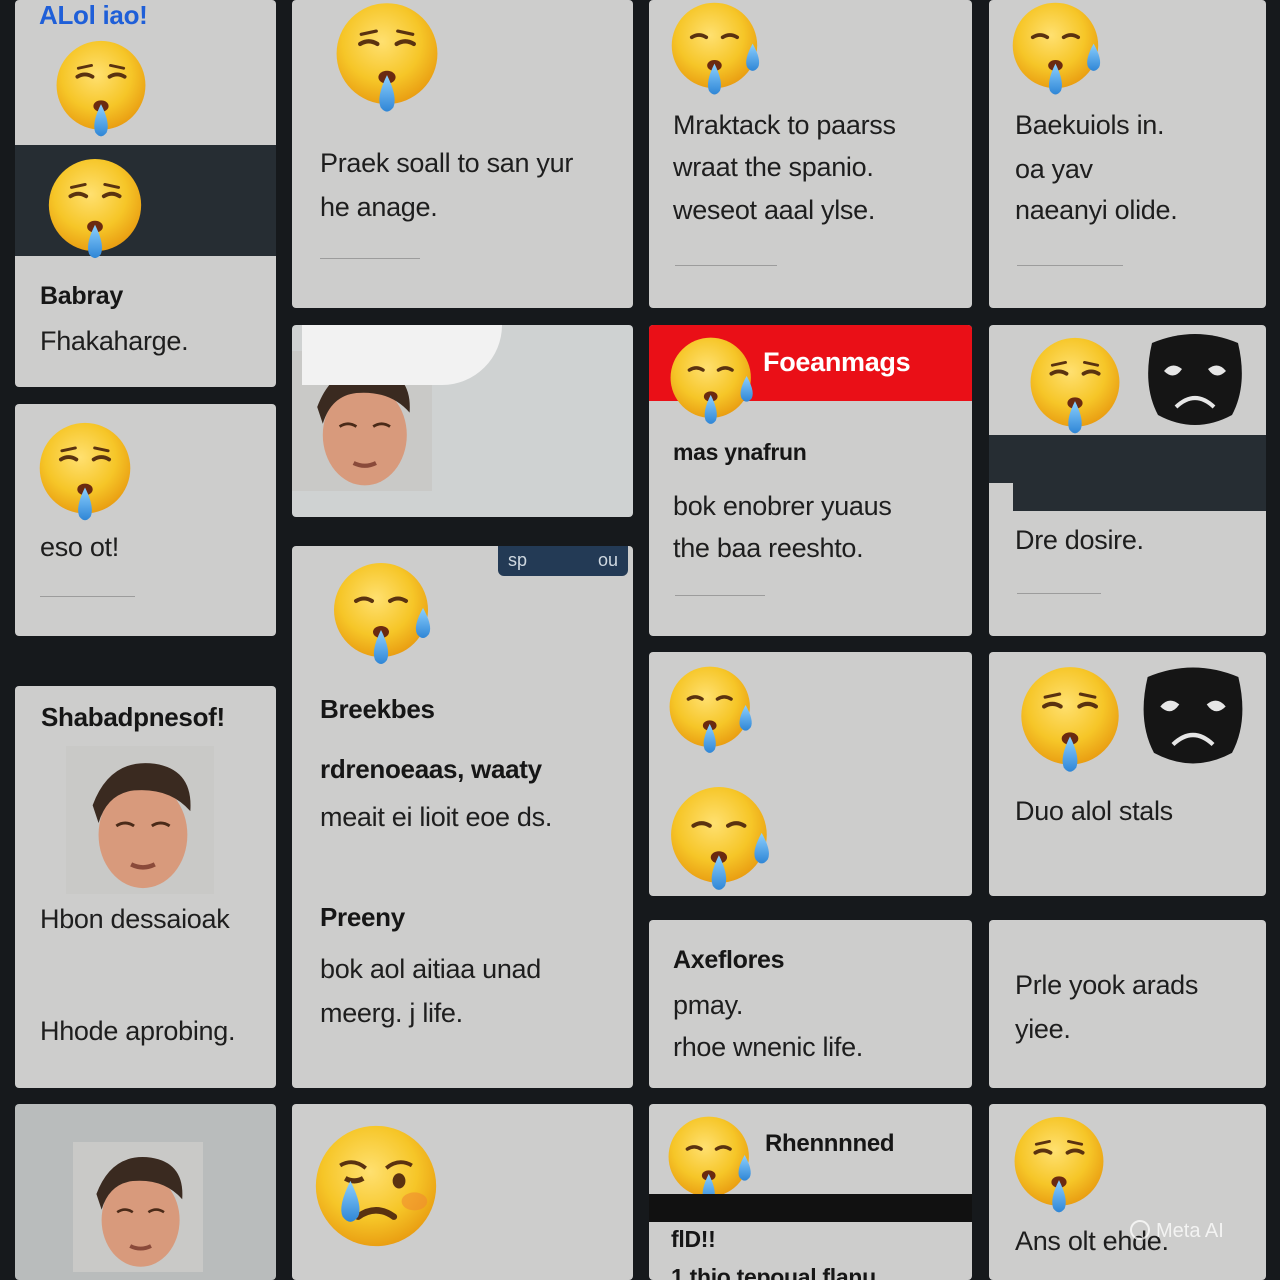 The width and height of the screenshot is (1280, 1280). I want to click on card-line: bok aol aitiaa unad, so click(430, 969).